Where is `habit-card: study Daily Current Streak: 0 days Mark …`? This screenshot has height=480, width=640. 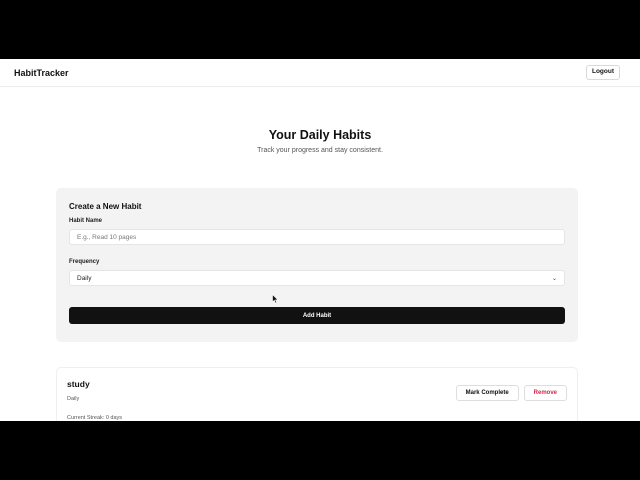
habit-card: study Daily Current Streak: 0 days Mark … is located at coordinates (317, 394).